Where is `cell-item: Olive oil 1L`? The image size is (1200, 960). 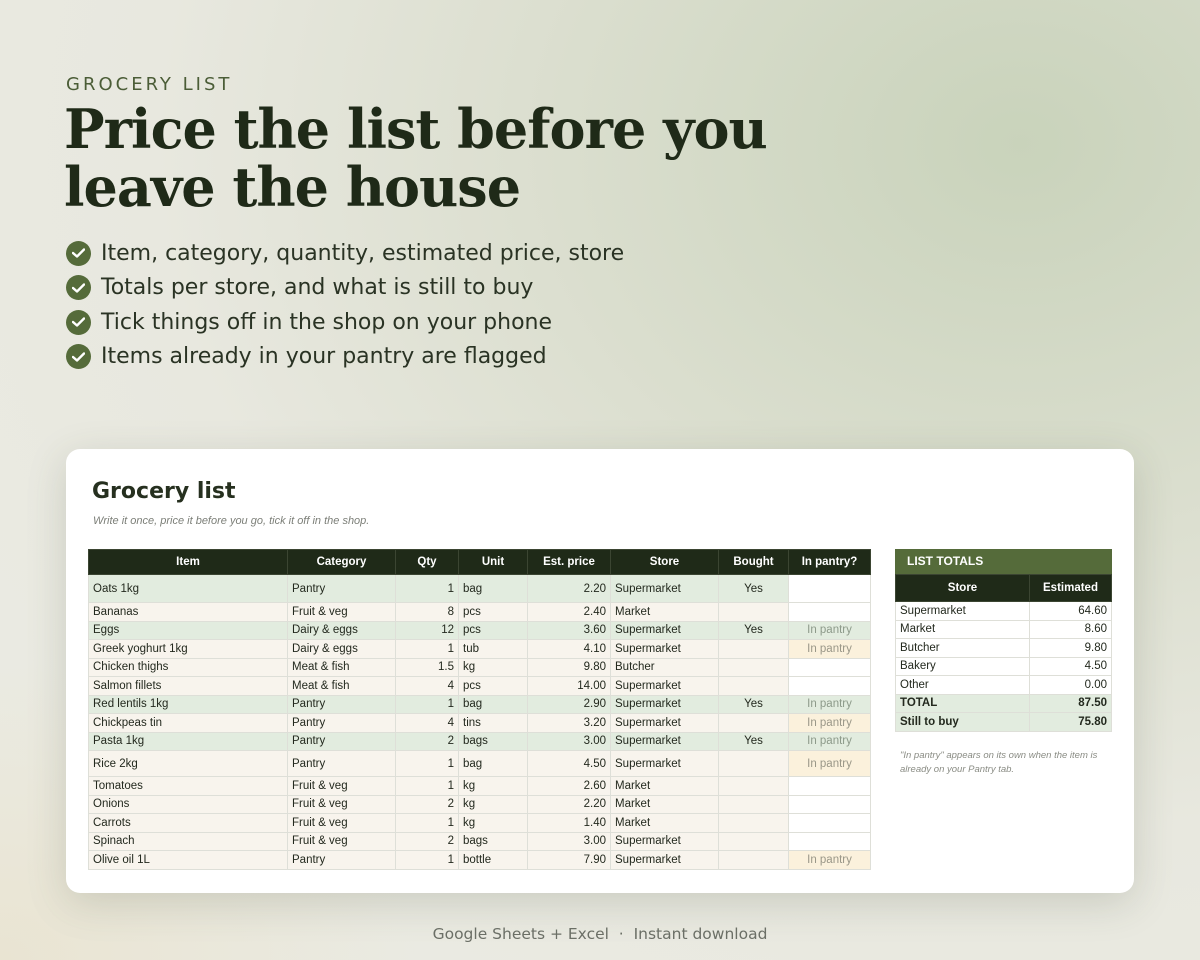
cell-item: Olive oil 1L is located at coordinates (188, 860).